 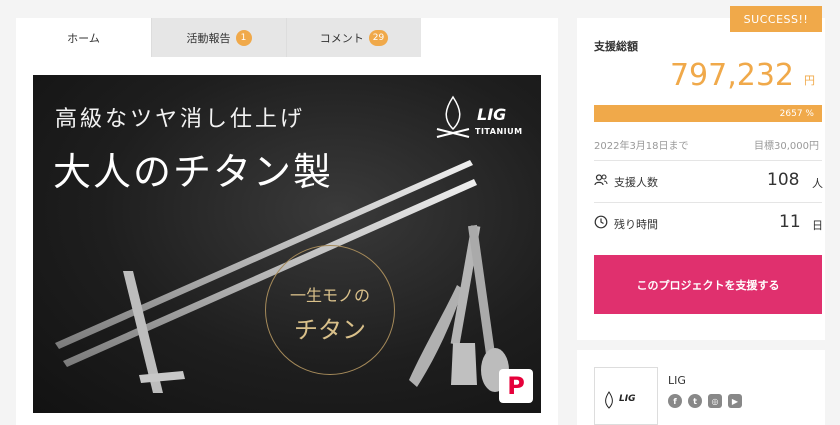 I want to click on instagram-icon: ◎, so click(x=715, y=401).